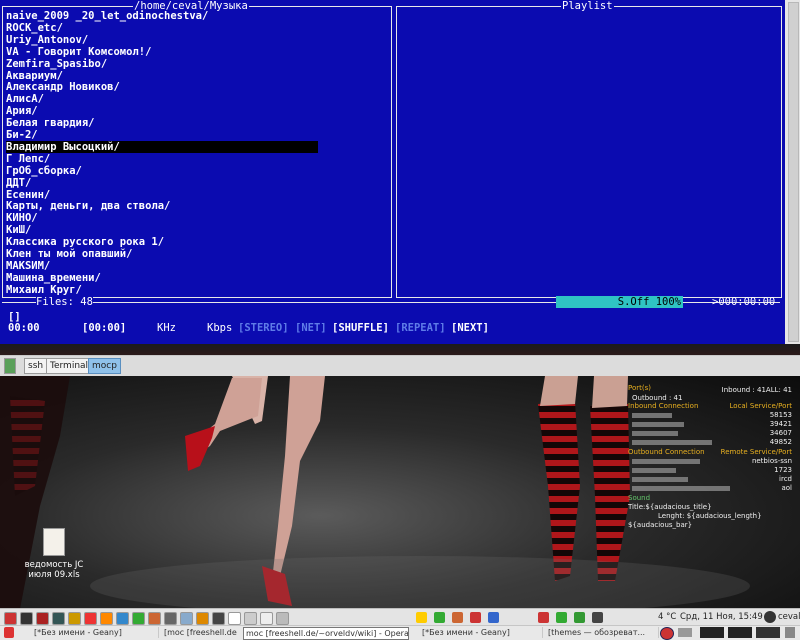 The image size is (800, 640). I want to click on file-list-item: Г Лепс/, so click(28, 159).